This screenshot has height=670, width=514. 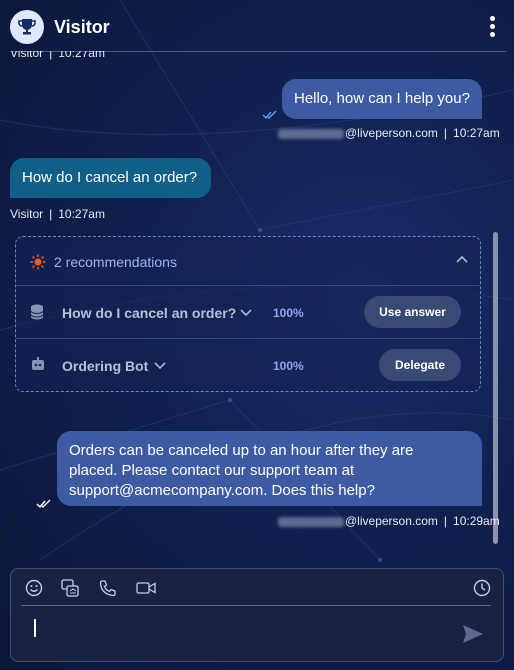 I want to click on message-text-line: support@acmecompany.com. Does this help?, so click(x=222, y=490).